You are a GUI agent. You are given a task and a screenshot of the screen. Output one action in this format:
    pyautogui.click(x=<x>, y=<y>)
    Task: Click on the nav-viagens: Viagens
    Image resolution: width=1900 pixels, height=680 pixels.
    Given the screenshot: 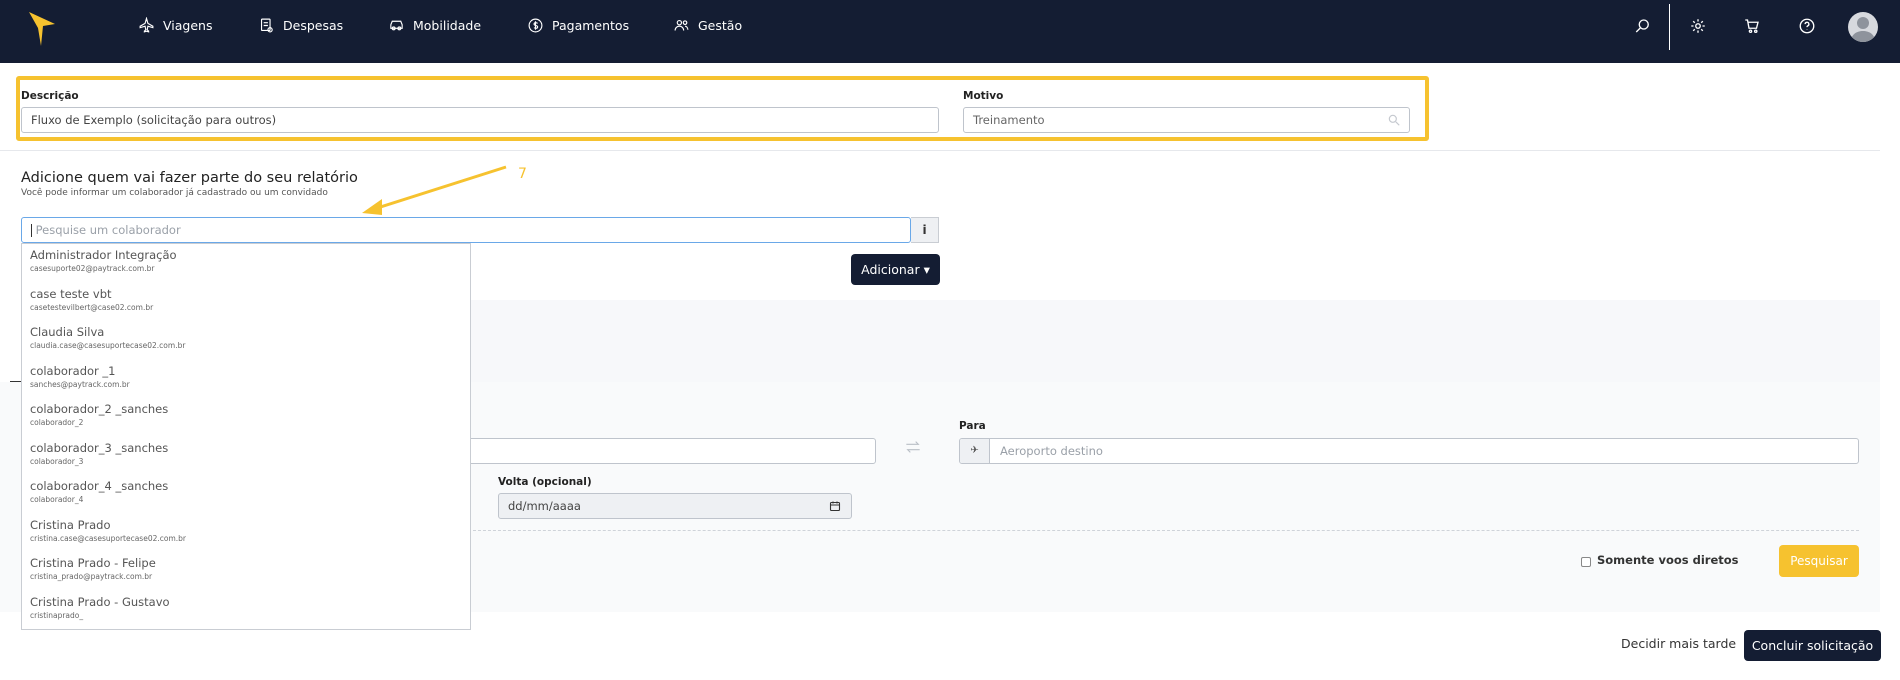 What is the action you would take?
    pyautogui.click(x=175, y=25)
    